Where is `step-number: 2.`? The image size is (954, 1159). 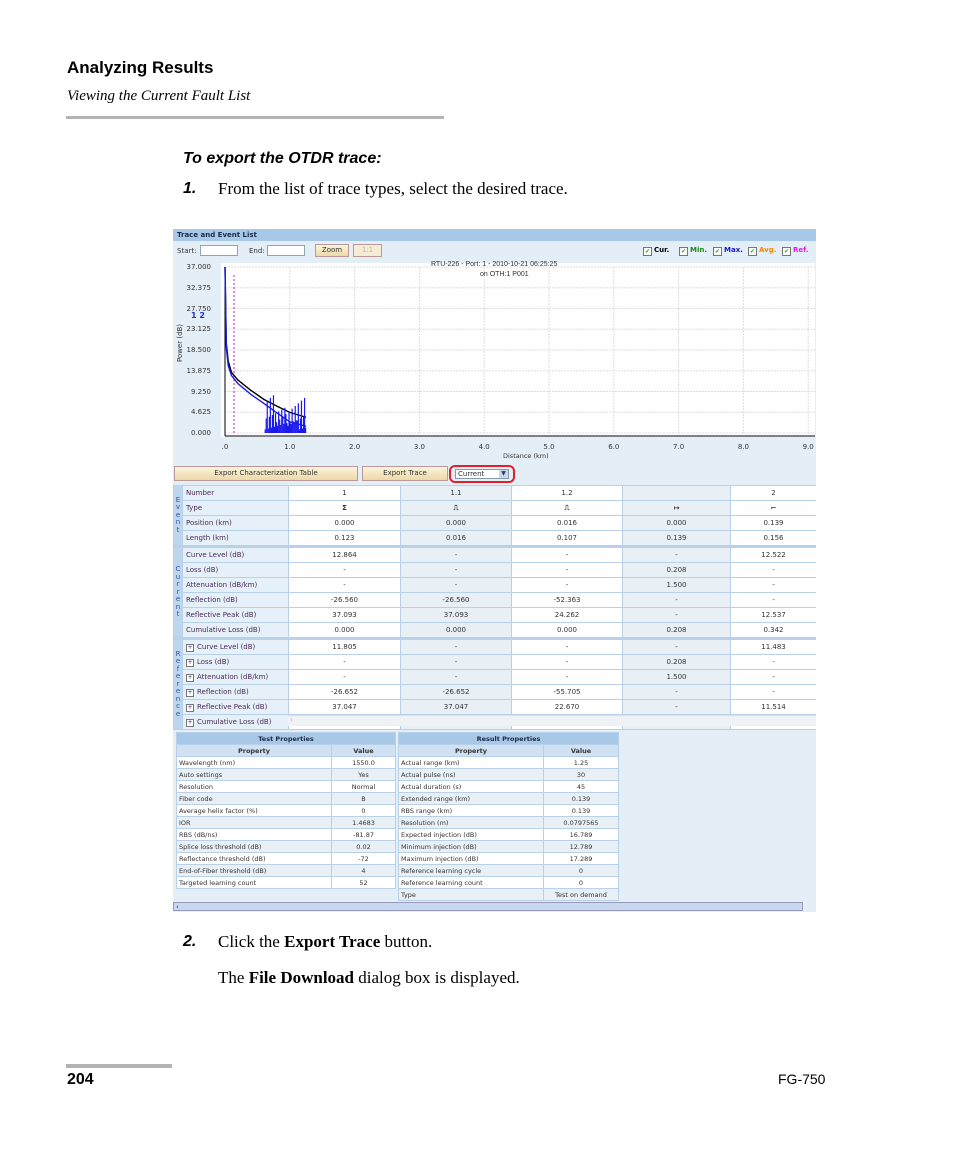 step-number: 2. is located at coordinates (190, 941).